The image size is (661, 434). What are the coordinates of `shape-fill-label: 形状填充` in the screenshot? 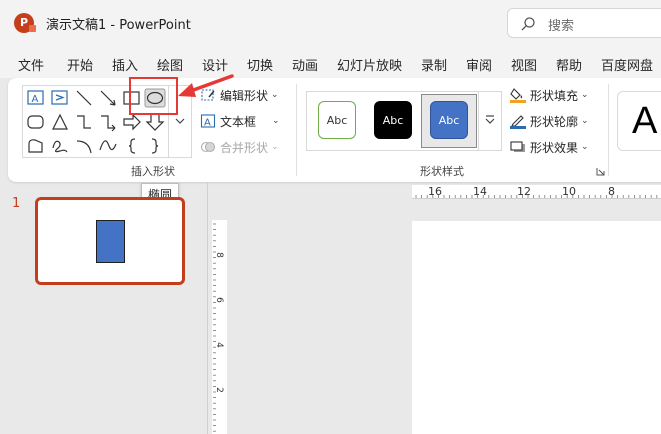 It's located at (554, 95).